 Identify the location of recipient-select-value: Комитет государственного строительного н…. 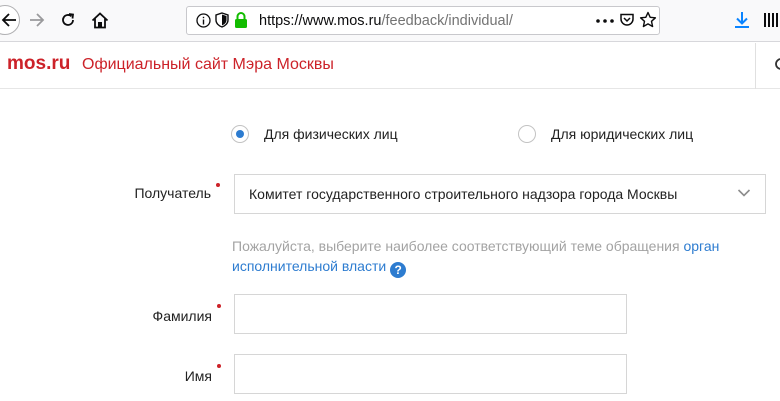
(463, 194).